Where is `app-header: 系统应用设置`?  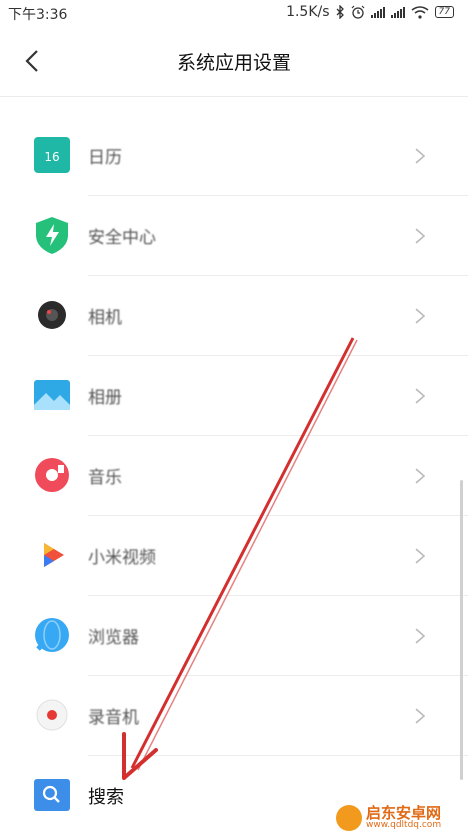
app-header: 系统应用设置 is located at coordinates (234, 61).